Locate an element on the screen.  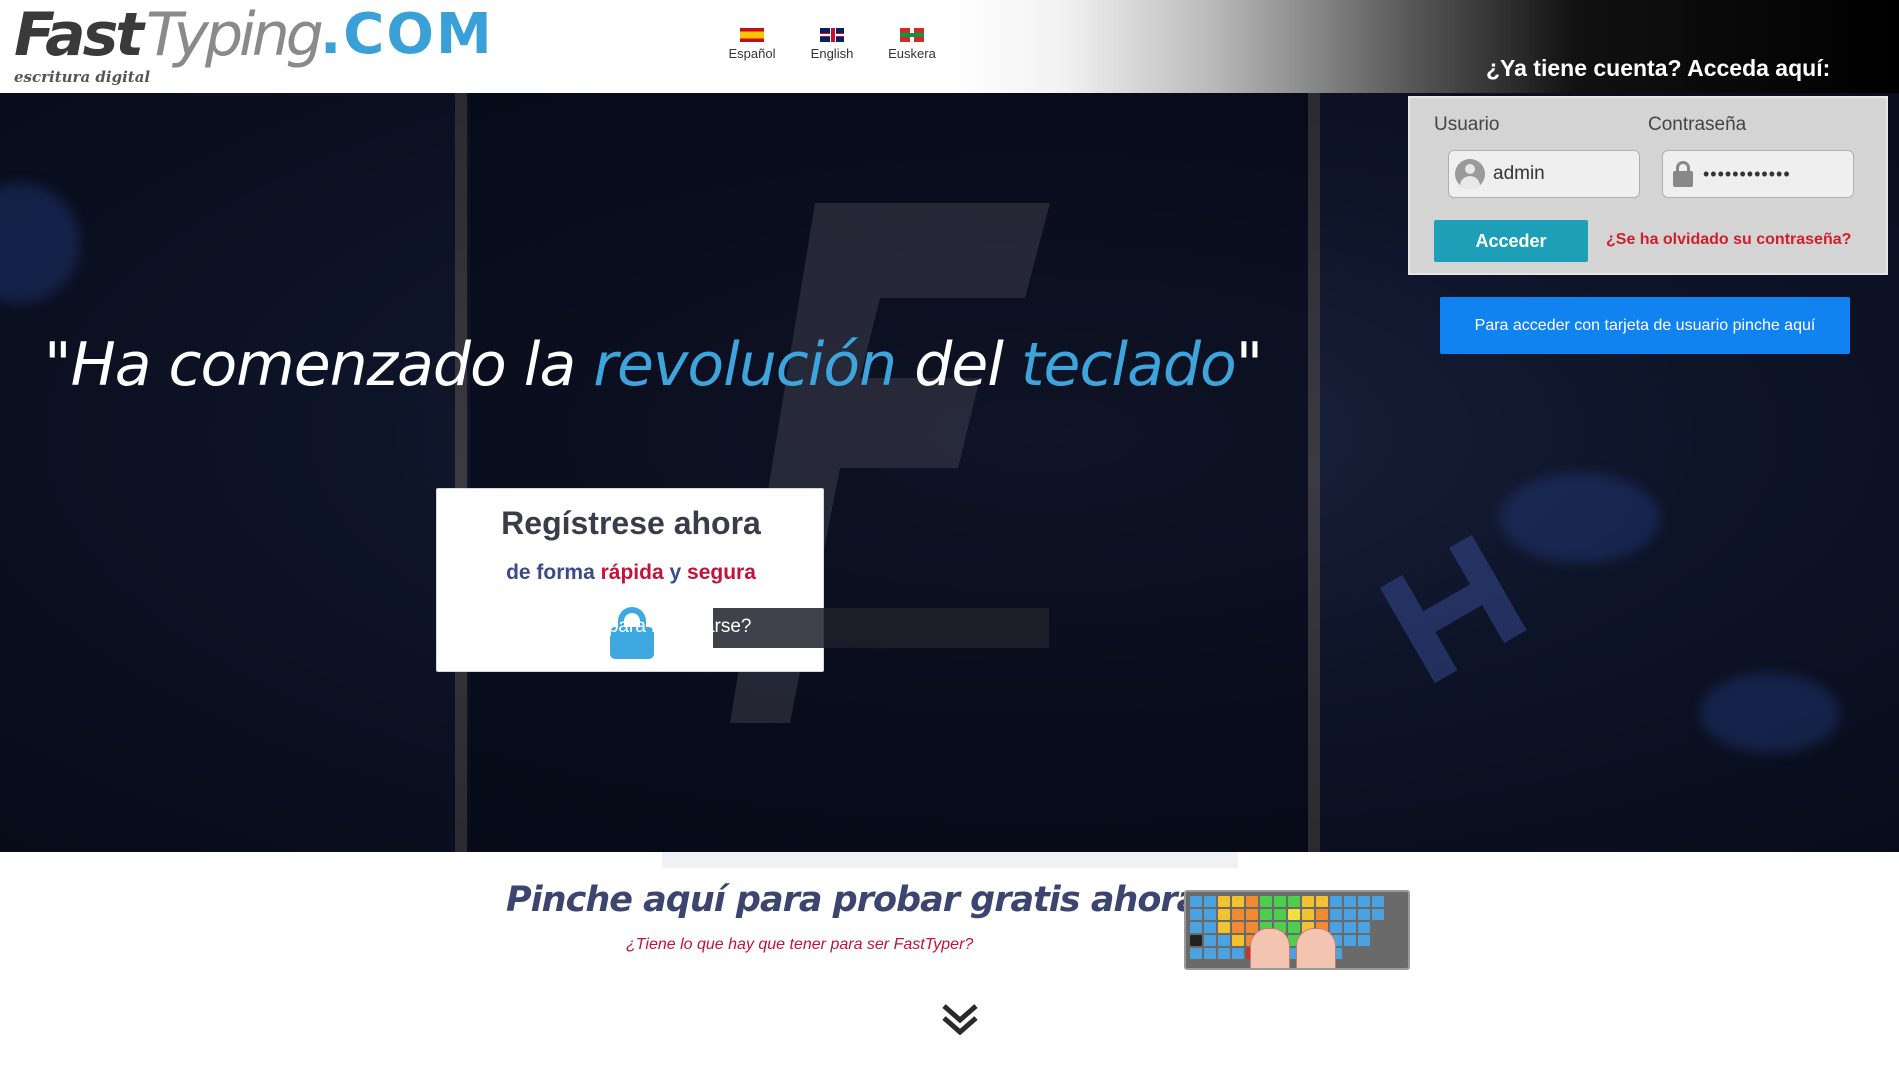
password-label: Contraseña is located at coordinates (1697, 124).